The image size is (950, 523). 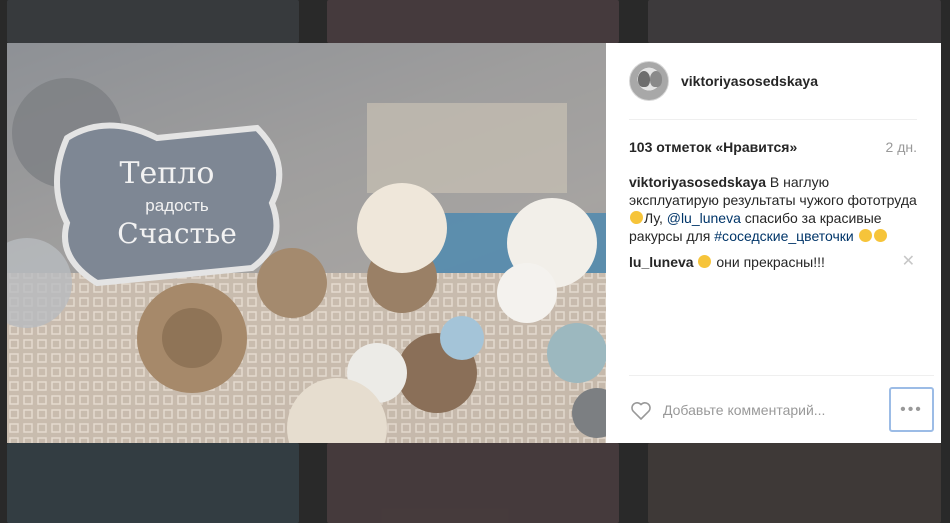 What do you see at coordinates (177, 233) in the screenshot?
I see `sign-word-3: Счастье` at bounding box center [177, 233].